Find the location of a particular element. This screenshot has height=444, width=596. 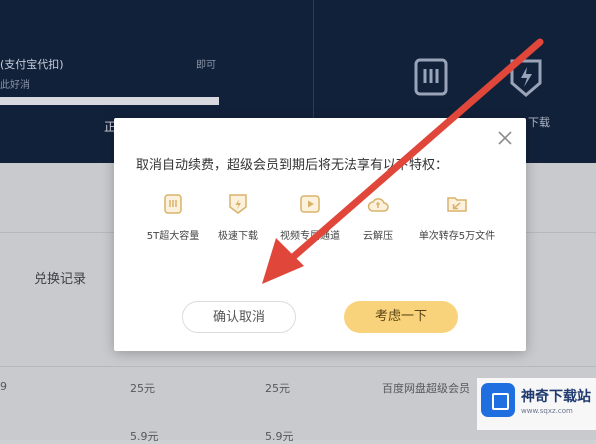

privilege-item: 5T超大容量 is located at coordinates (173, 217).